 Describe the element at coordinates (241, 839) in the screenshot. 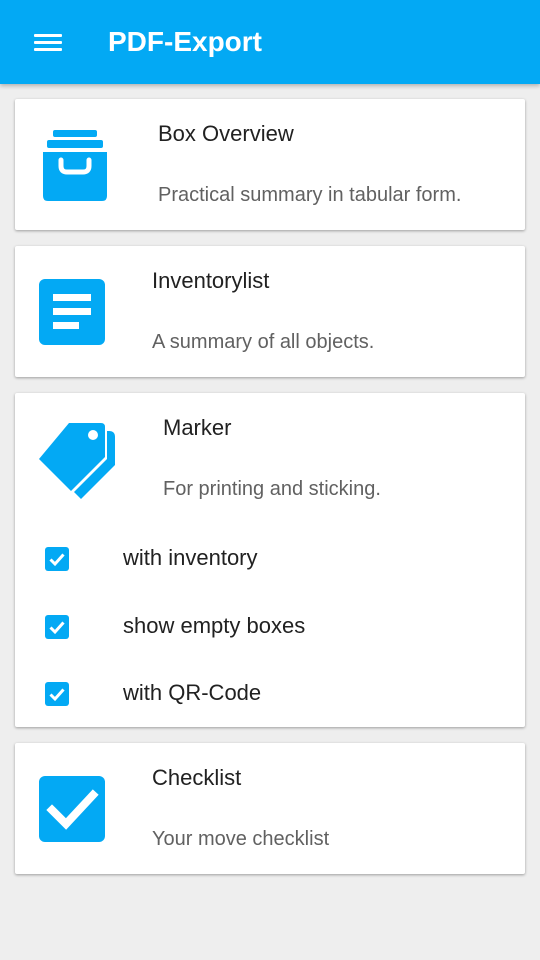

I see `card-subtitle: Your move checklist` at that location.